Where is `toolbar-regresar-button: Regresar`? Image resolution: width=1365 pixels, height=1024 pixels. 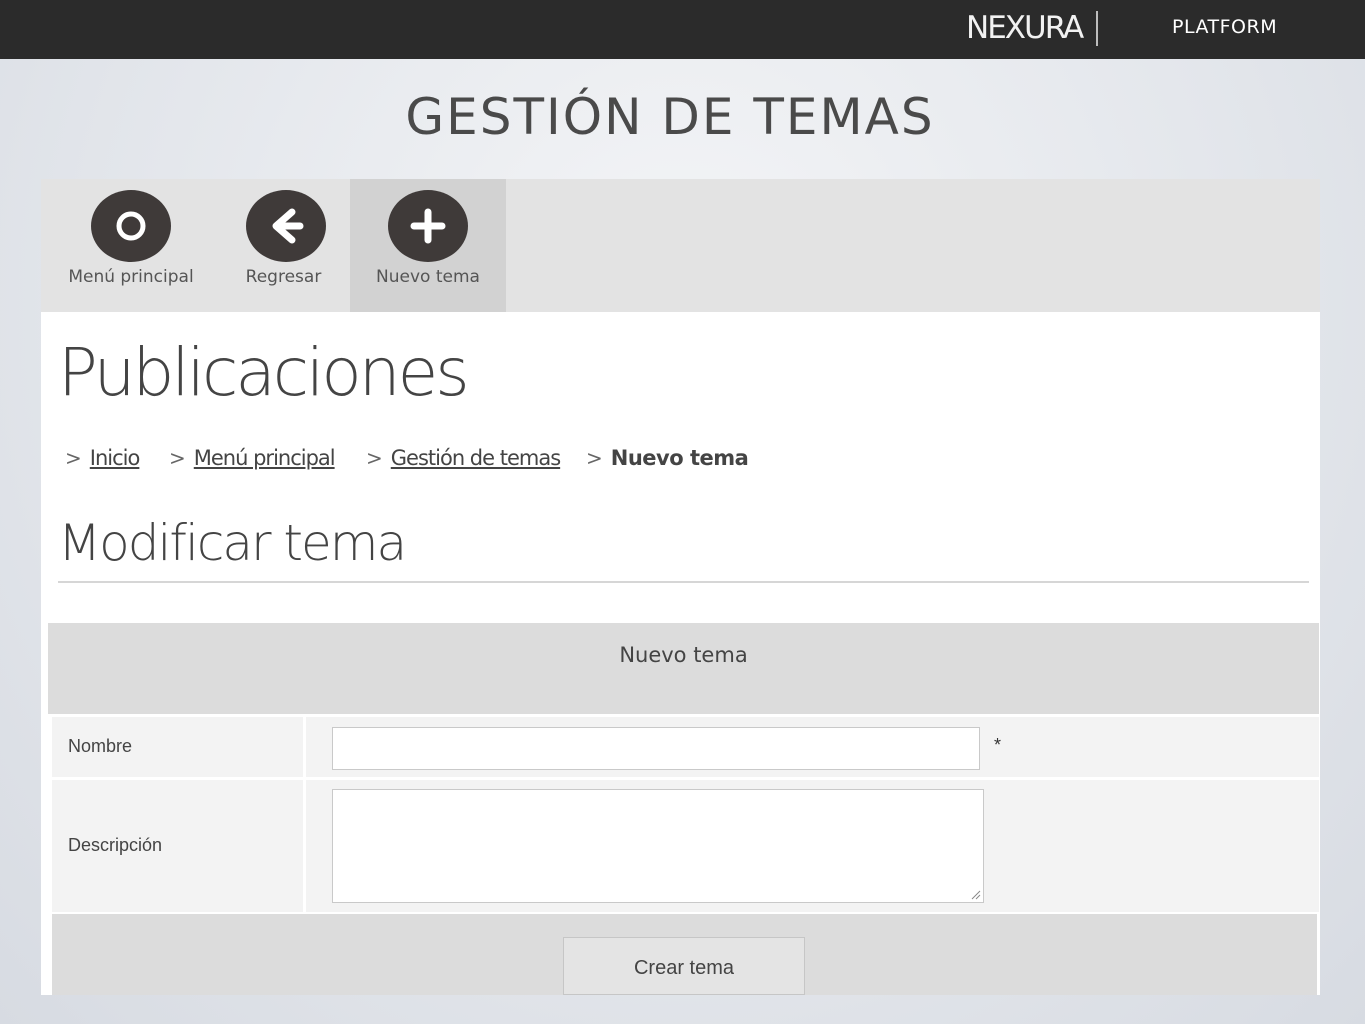
toolbar-regresar-button: Regresar is located at coordinates (283, 245).